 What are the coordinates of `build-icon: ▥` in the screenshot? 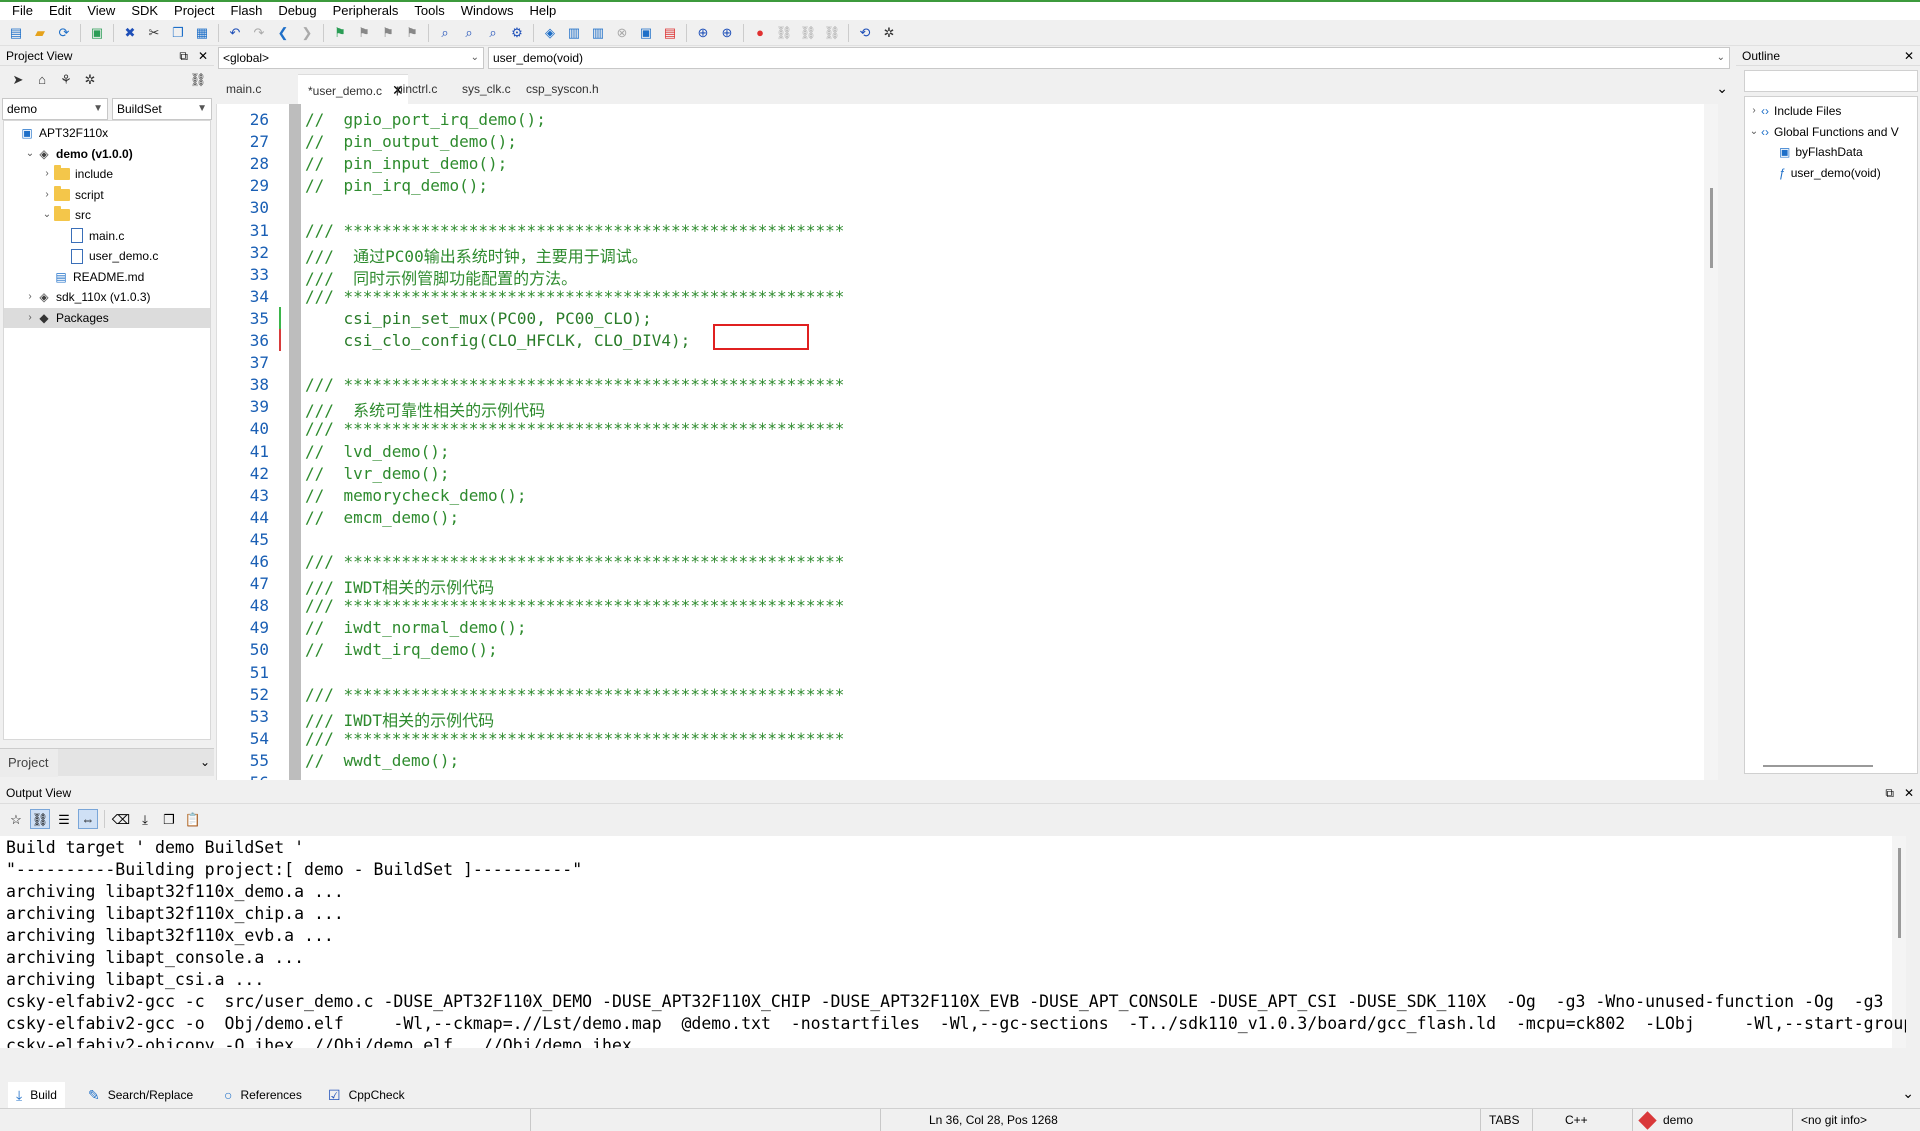 It's located at (574, 33).